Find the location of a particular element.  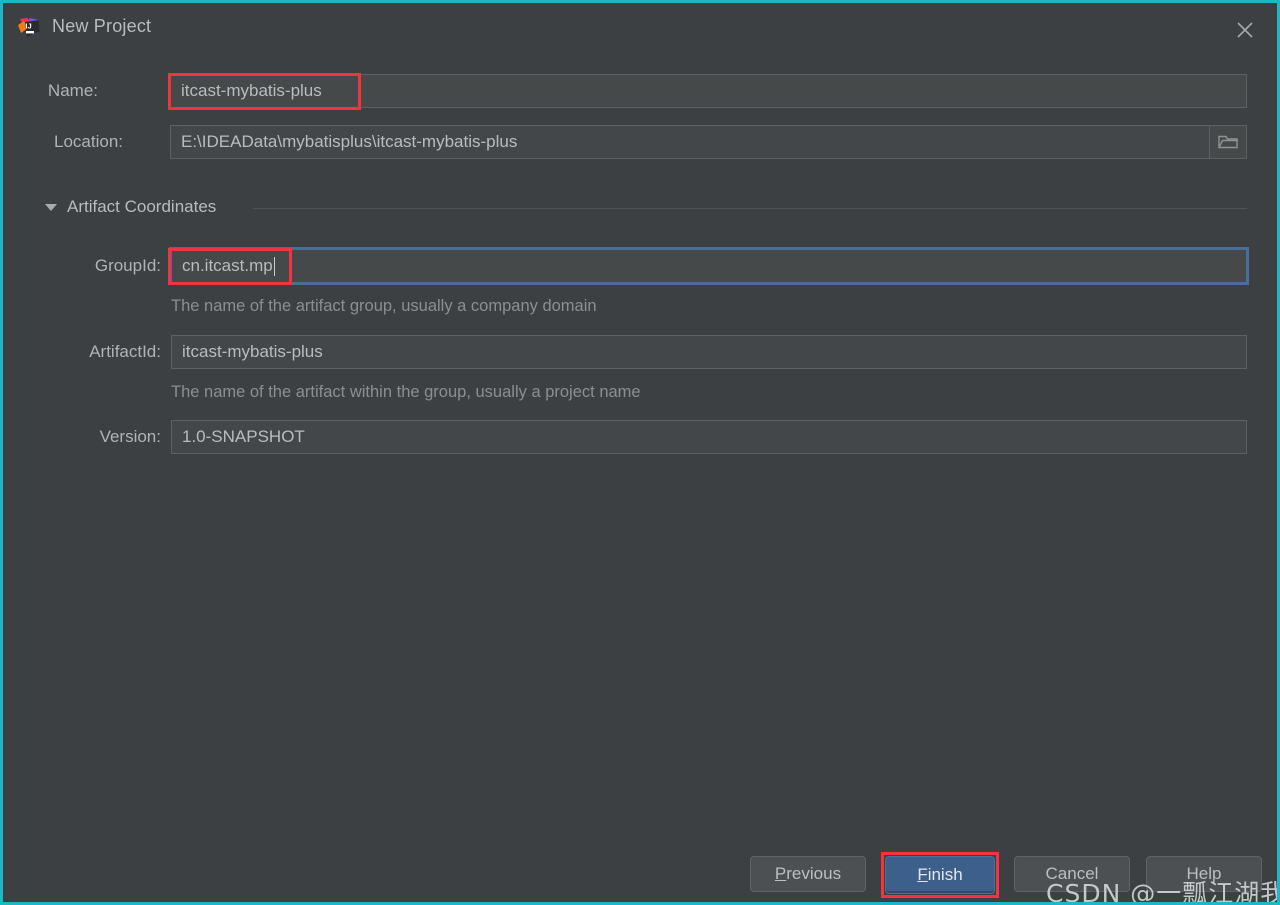

version-input: 1.0-SNAPSHOT is located at coordinates (709, 437).